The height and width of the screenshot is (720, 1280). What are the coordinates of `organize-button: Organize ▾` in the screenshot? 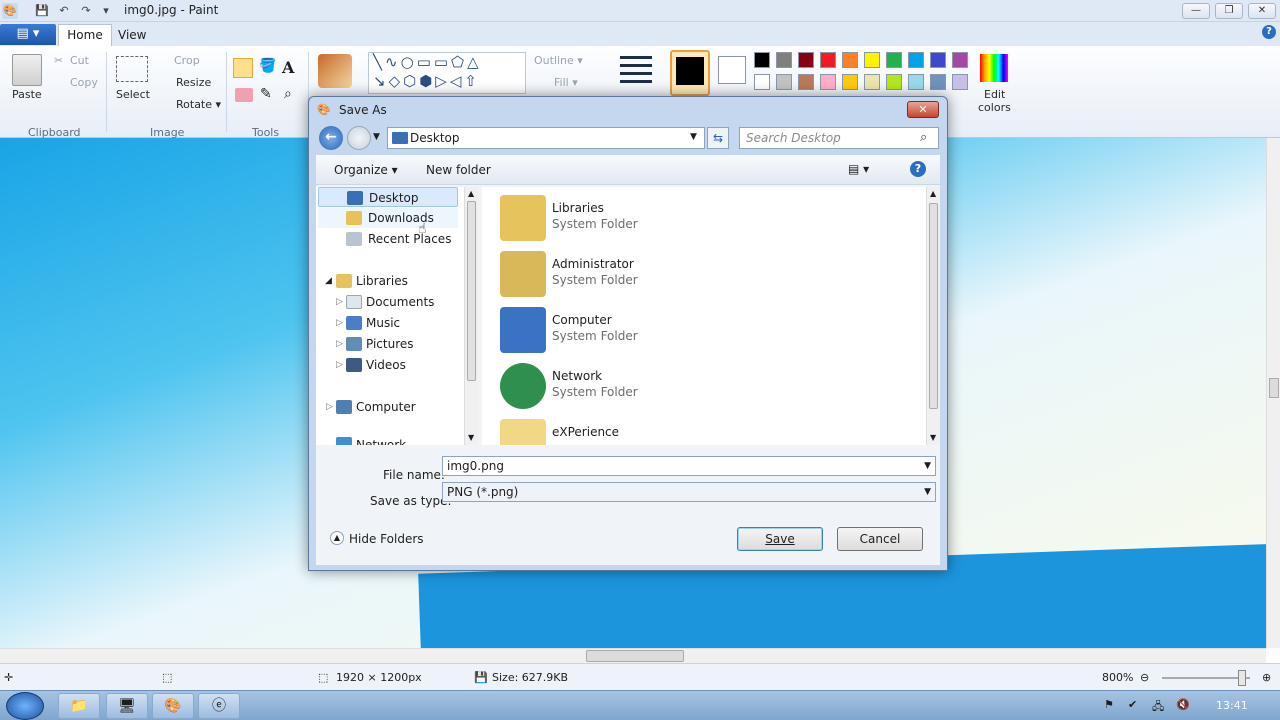 It's located at (366, 170).